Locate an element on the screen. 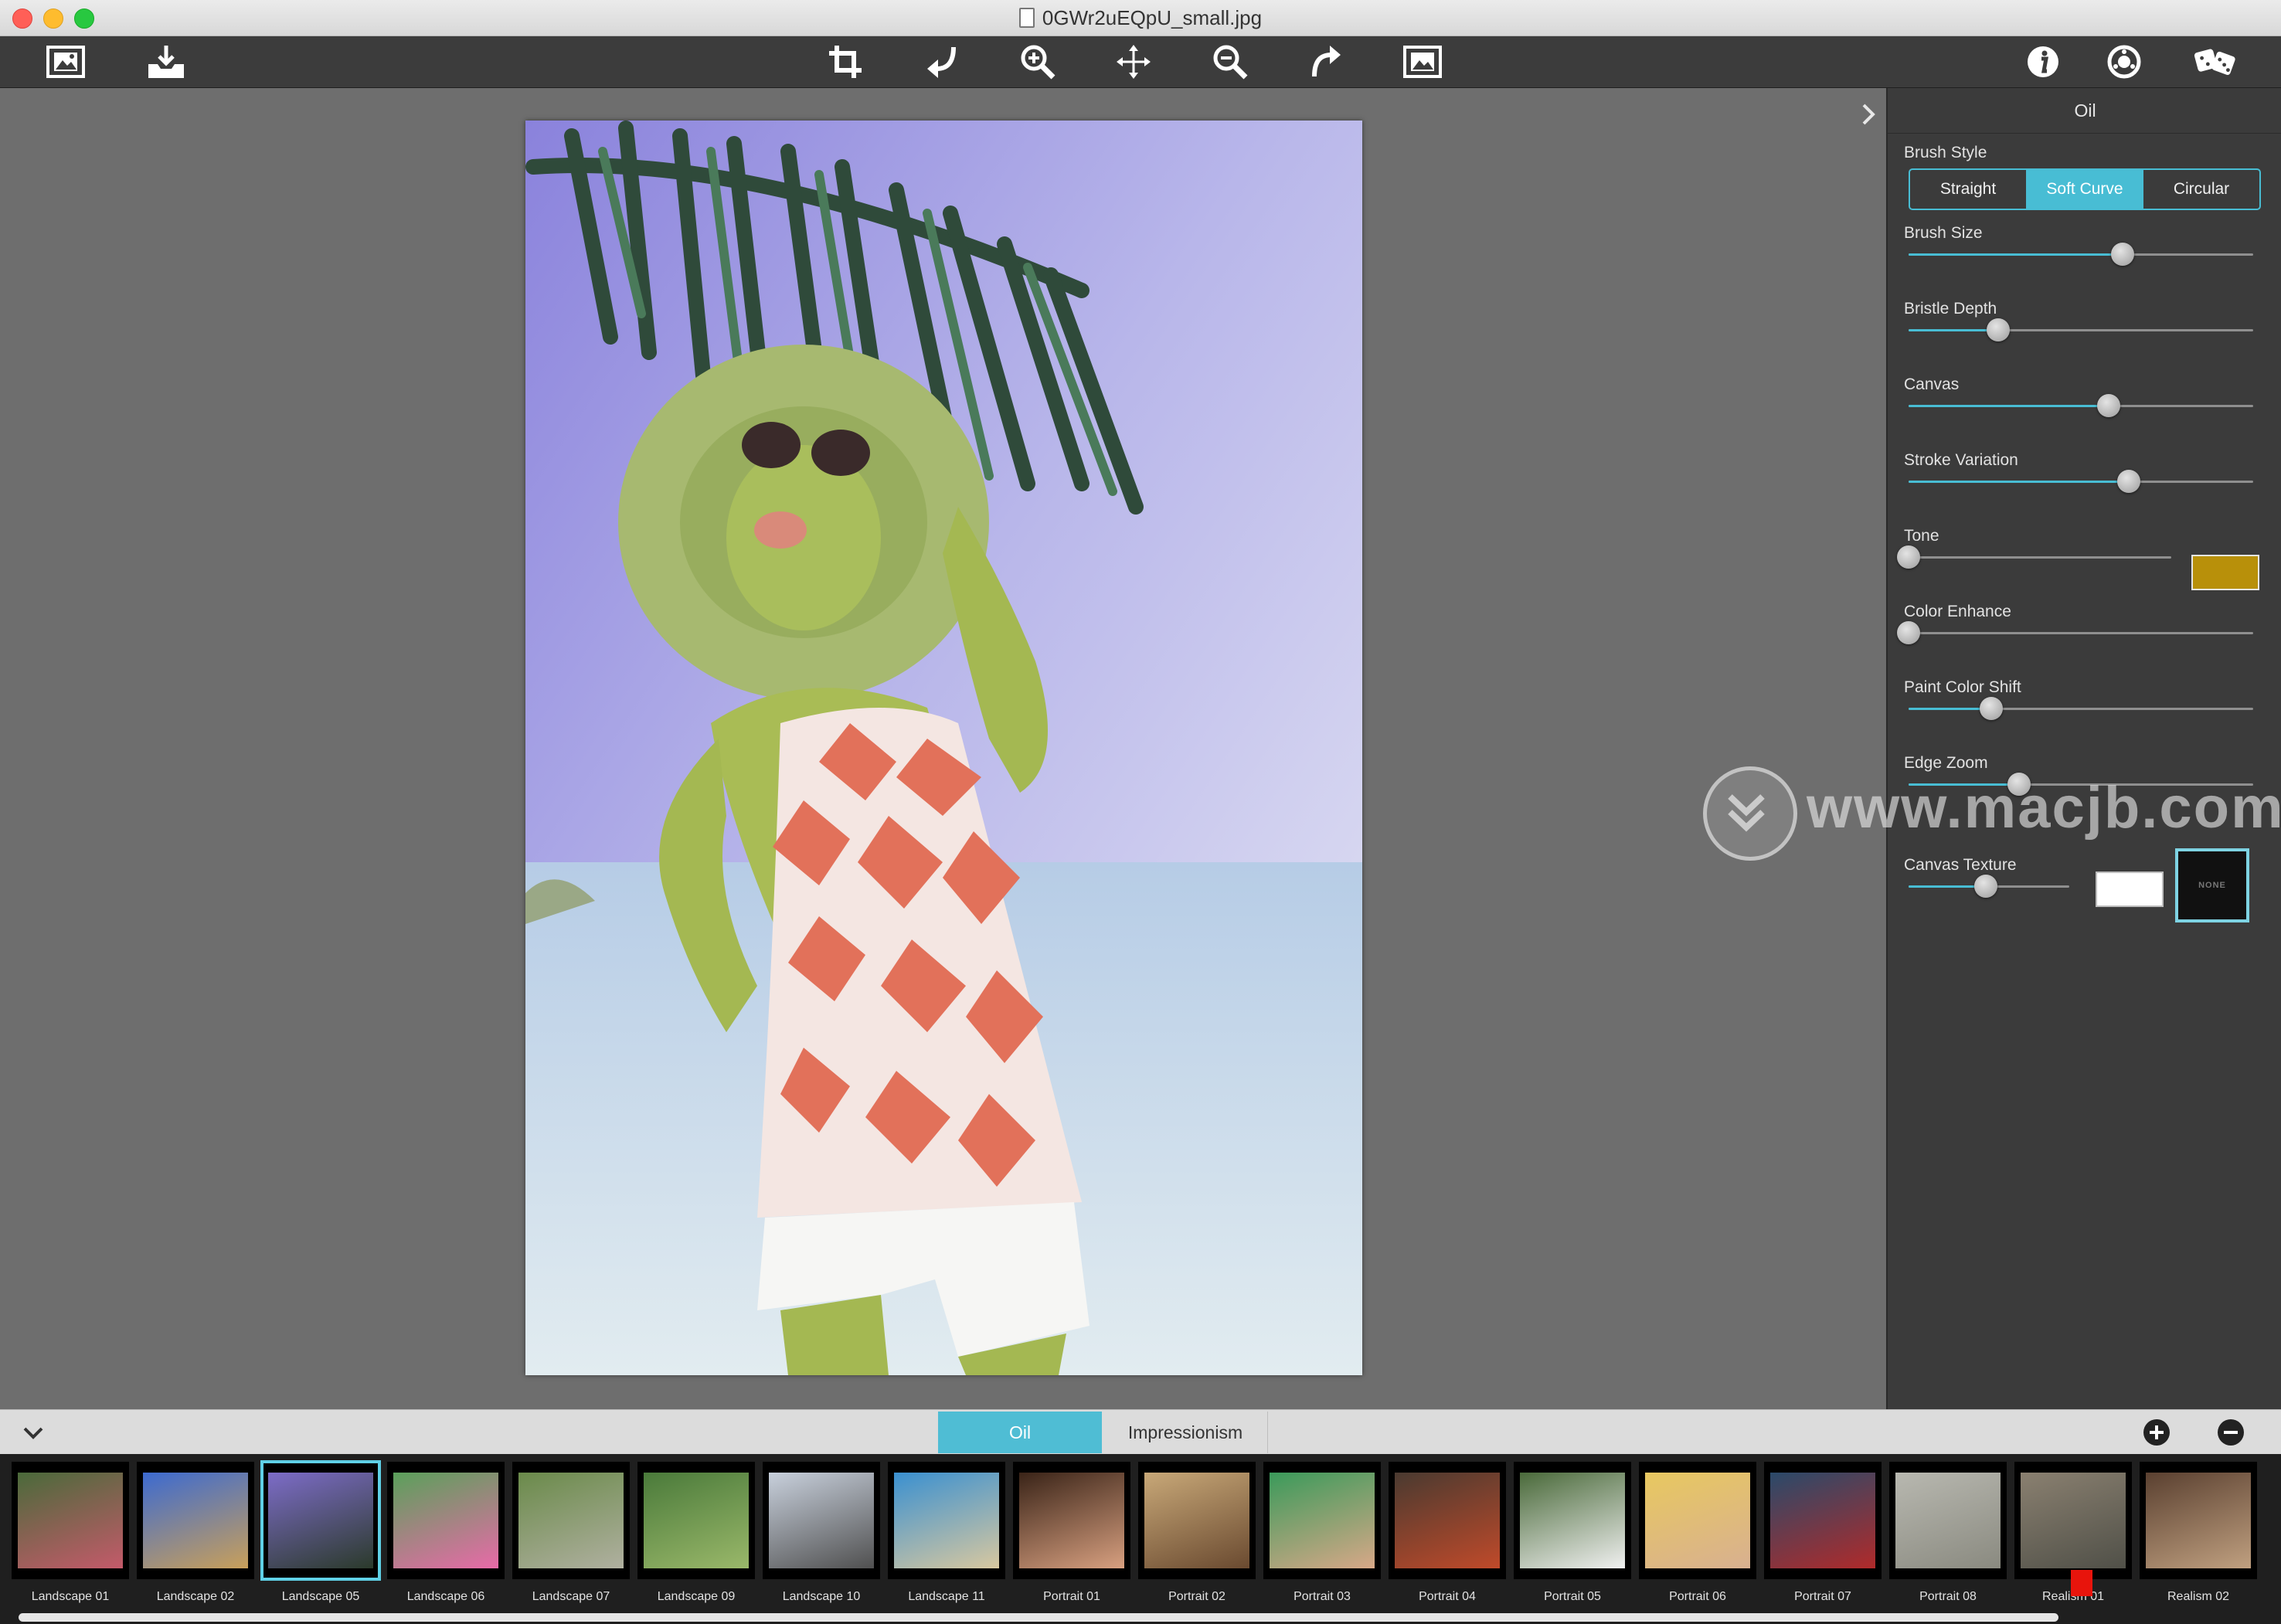 The width and height of the screenshot is (2281, 1624). preset-label: Landscape 05 is located at coordinates (320, 1597).